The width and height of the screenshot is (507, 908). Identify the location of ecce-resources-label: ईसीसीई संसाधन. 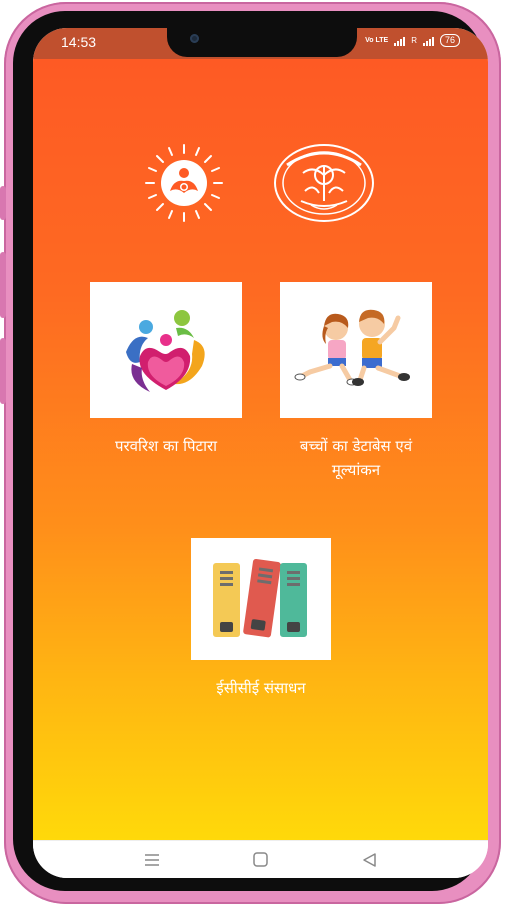
(261, 688).